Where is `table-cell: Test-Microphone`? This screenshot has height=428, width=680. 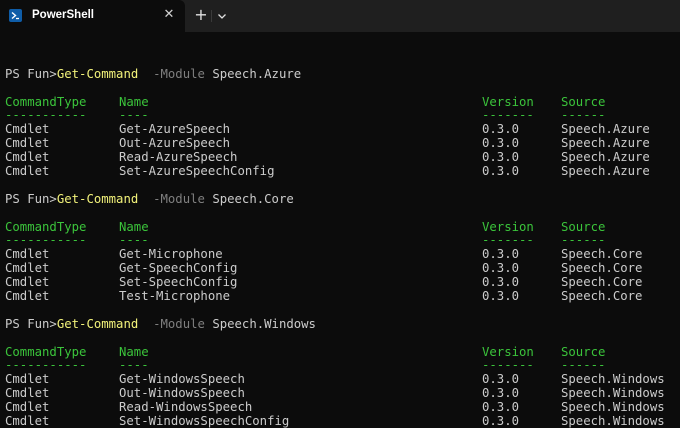 table-cell: Test-Microphone is located at coordinates (175, 296).